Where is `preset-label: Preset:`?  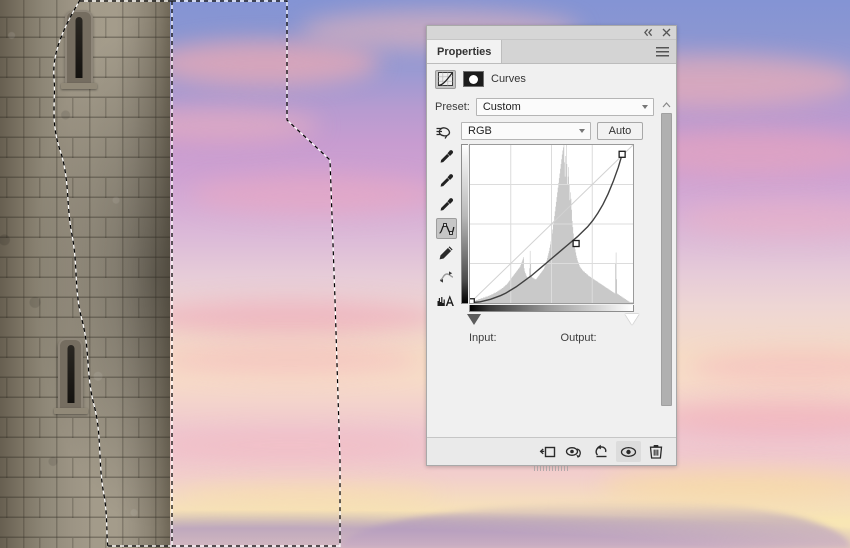 preset-label: Preset: is located at coordinates (452, 107).